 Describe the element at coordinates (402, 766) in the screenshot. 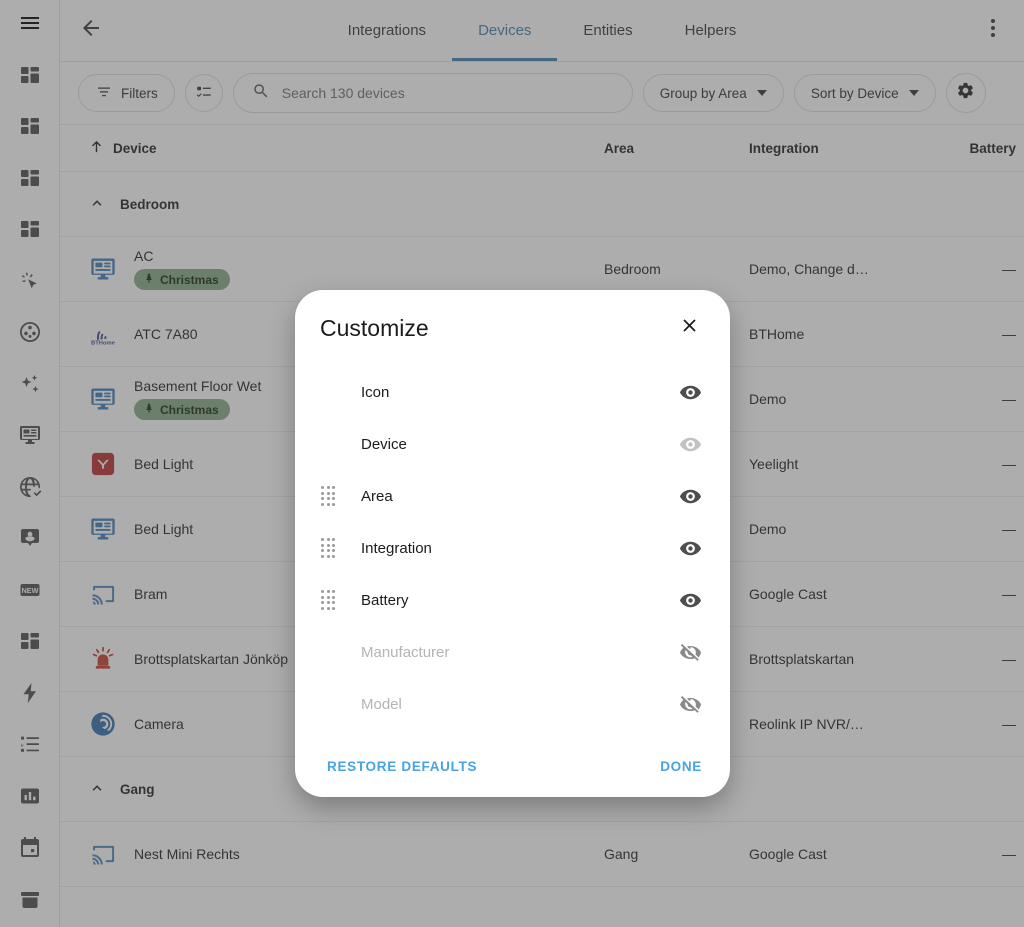

I see `restore-defaults-button: RESTORE DEFAULTS` at that location.